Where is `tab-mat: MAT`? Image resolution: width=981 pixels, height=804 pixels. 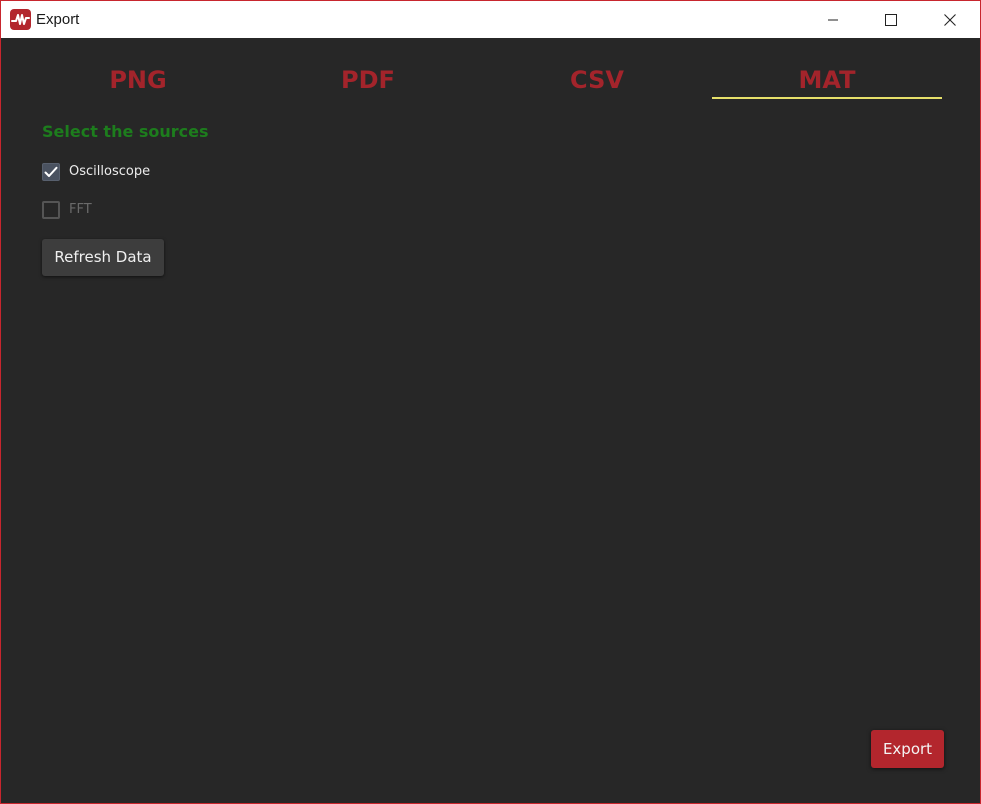 tab-mat: MAT is located at coordinates (827, 81).